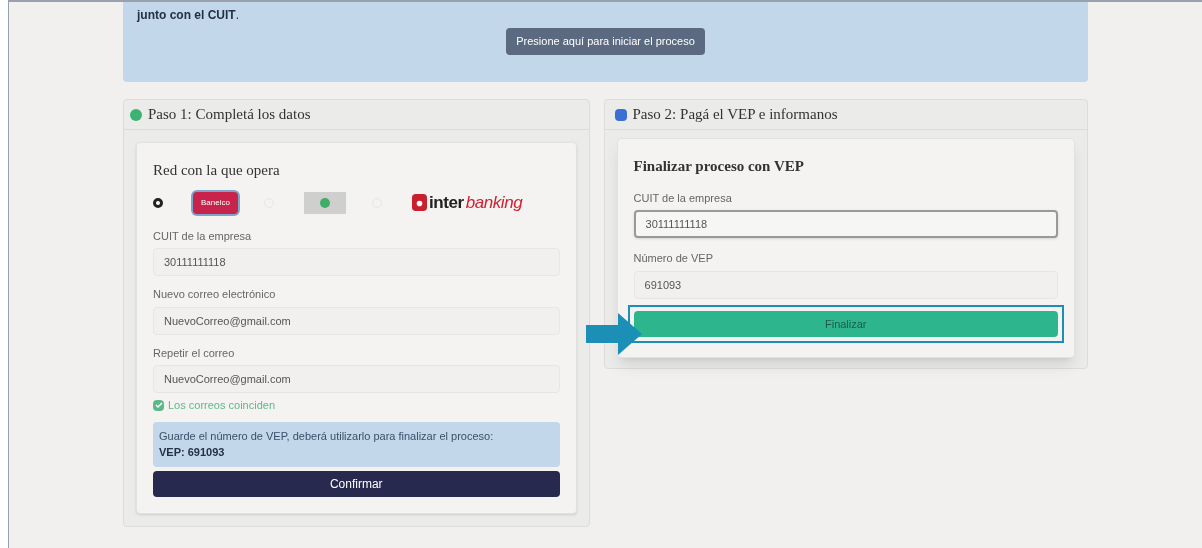 The image size is (1202, 548). What do you see at coordinates (215, 202) in the screenshot?
I see `banelco-logo: Banelco` at bounding box center [215, 202].